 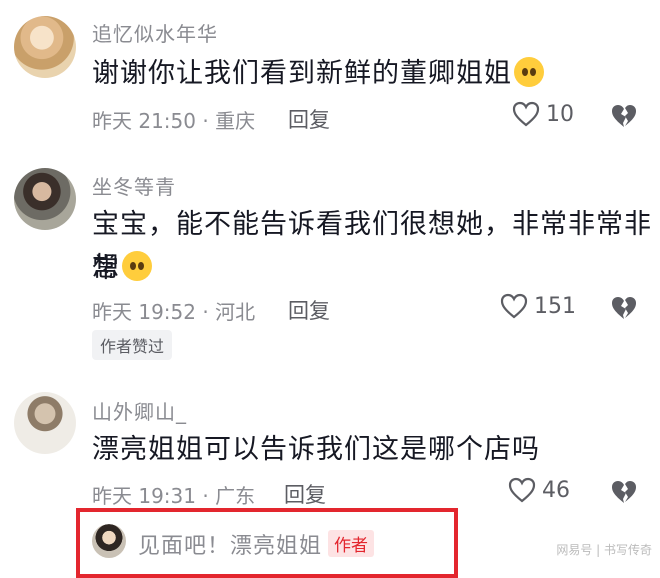 What do you see at coordinates (604, 550) in the screenshot?
I see `watermark: 网易号 | 书写传奇` at bounding box center [604, 550].